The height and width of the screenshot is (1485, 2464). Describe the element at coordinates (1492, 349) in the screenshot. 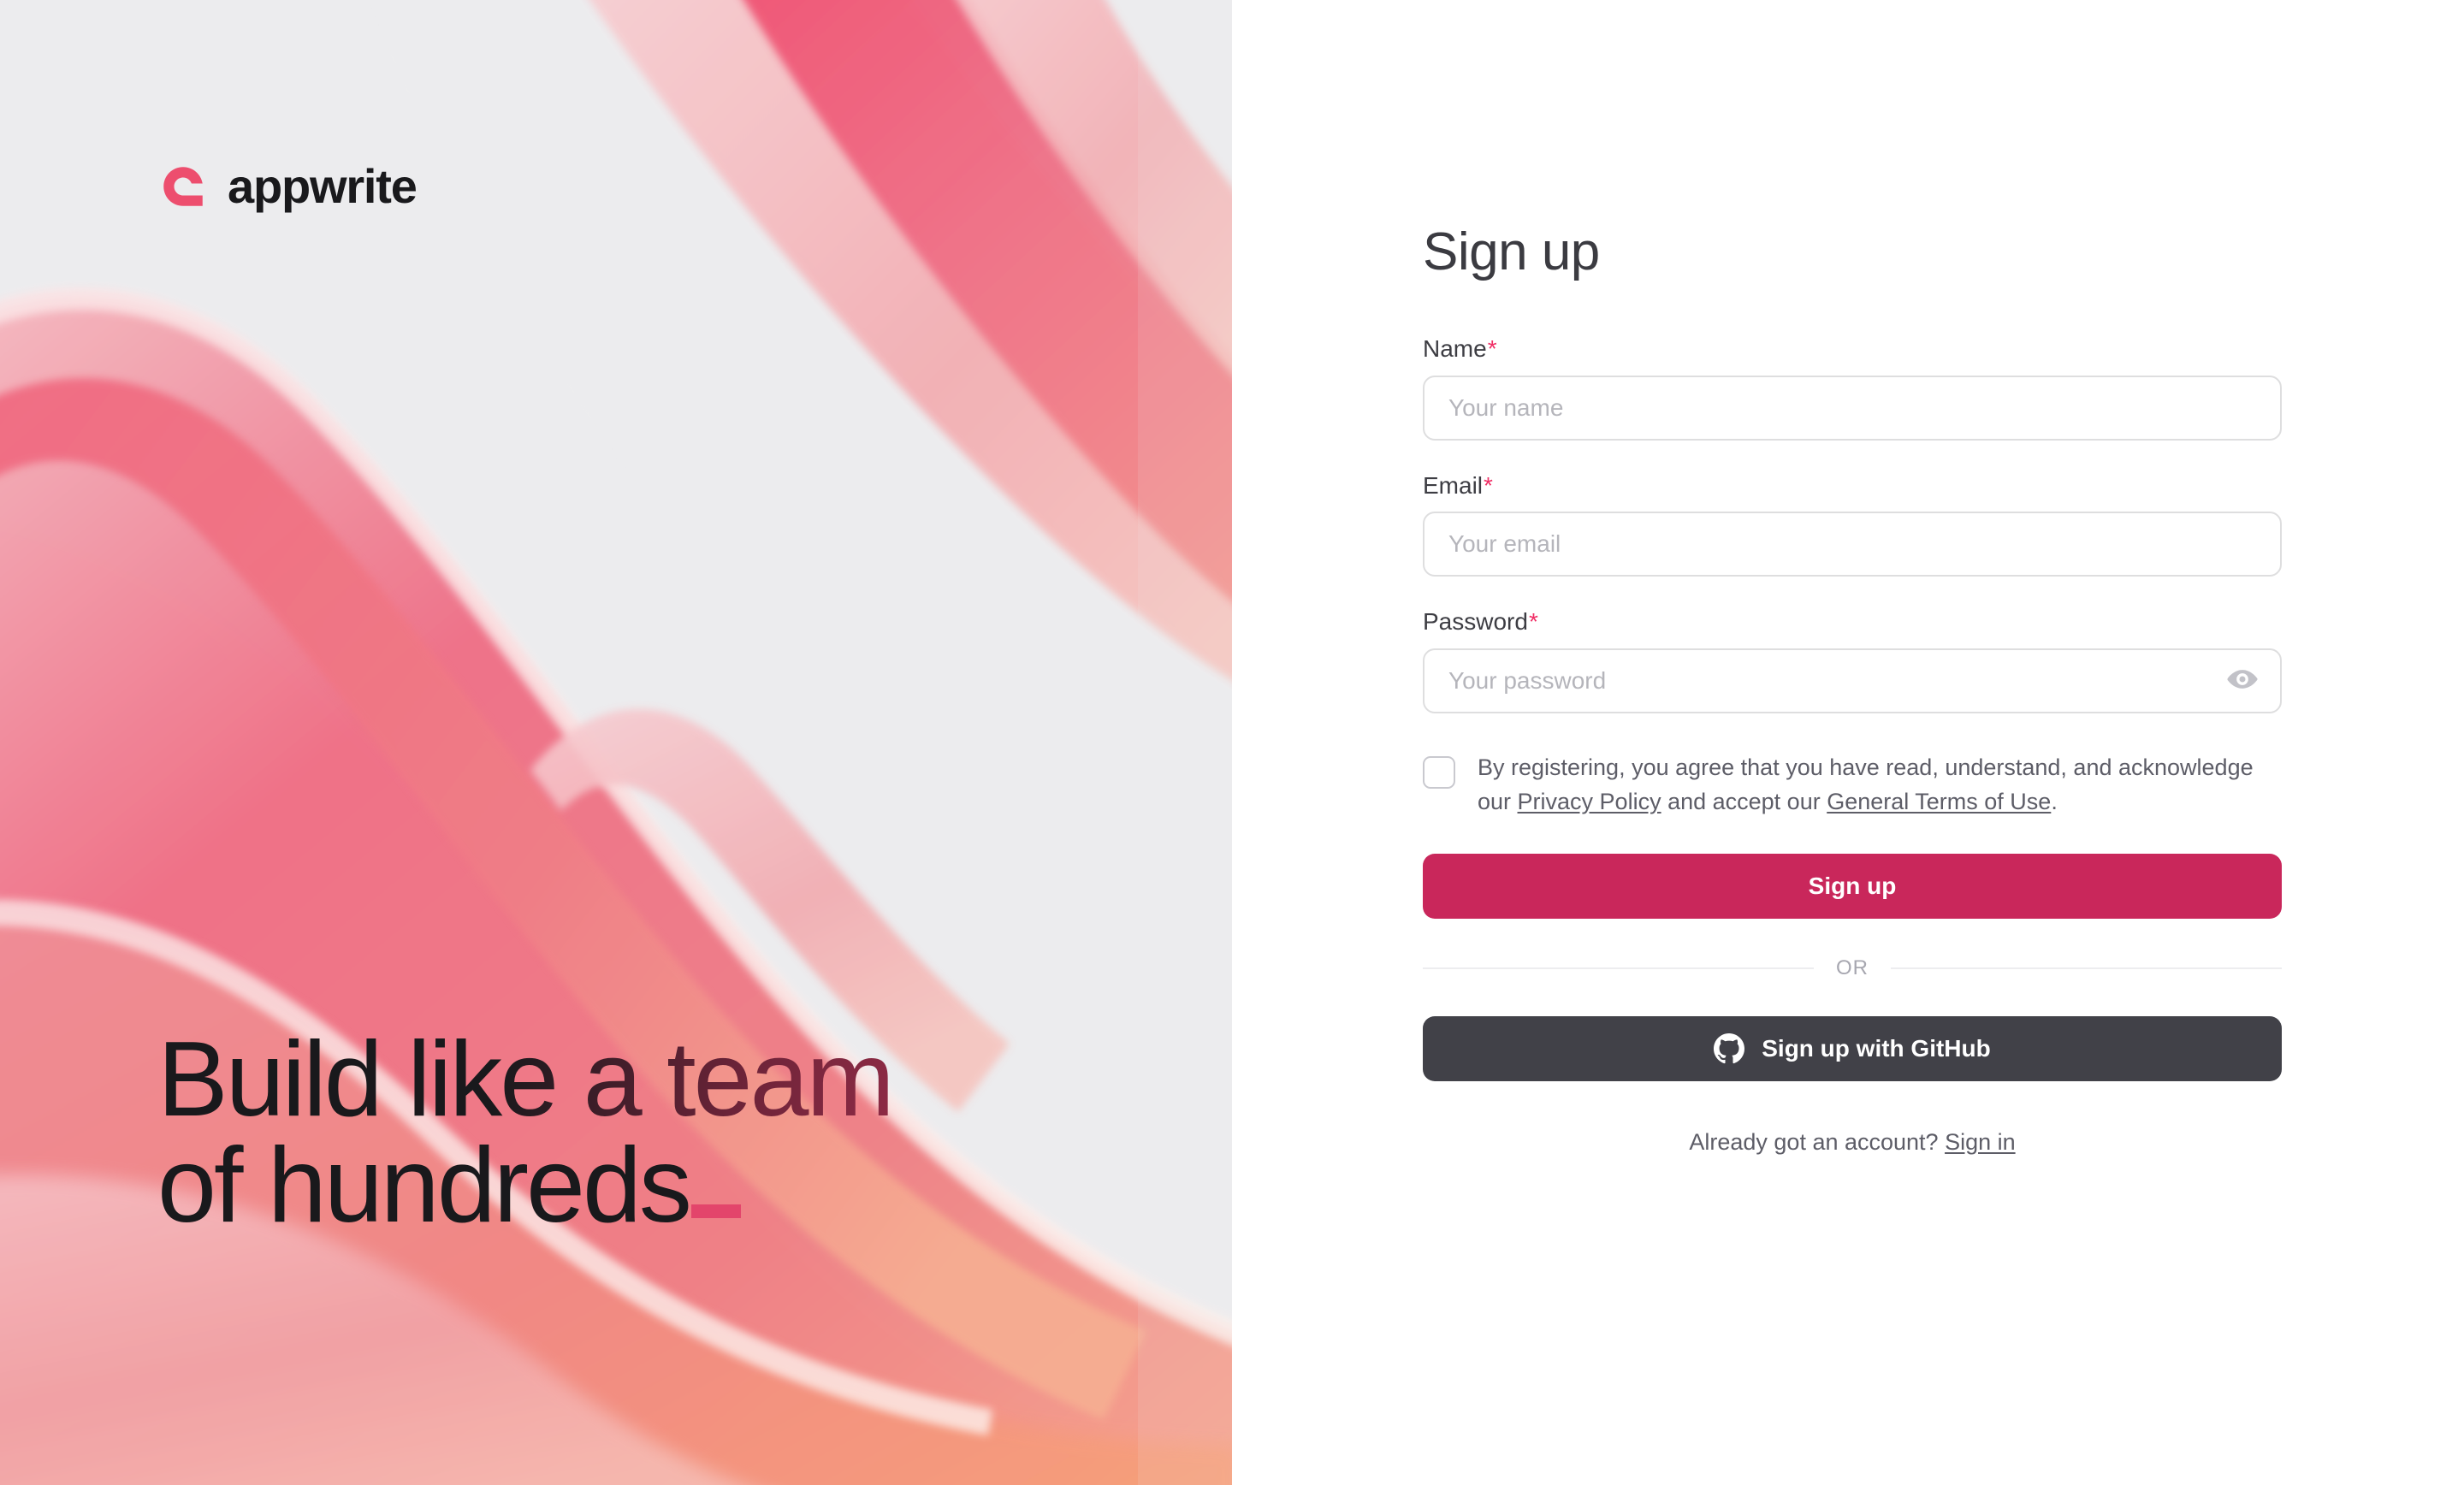

I see `name-required-mark: *` at that location.